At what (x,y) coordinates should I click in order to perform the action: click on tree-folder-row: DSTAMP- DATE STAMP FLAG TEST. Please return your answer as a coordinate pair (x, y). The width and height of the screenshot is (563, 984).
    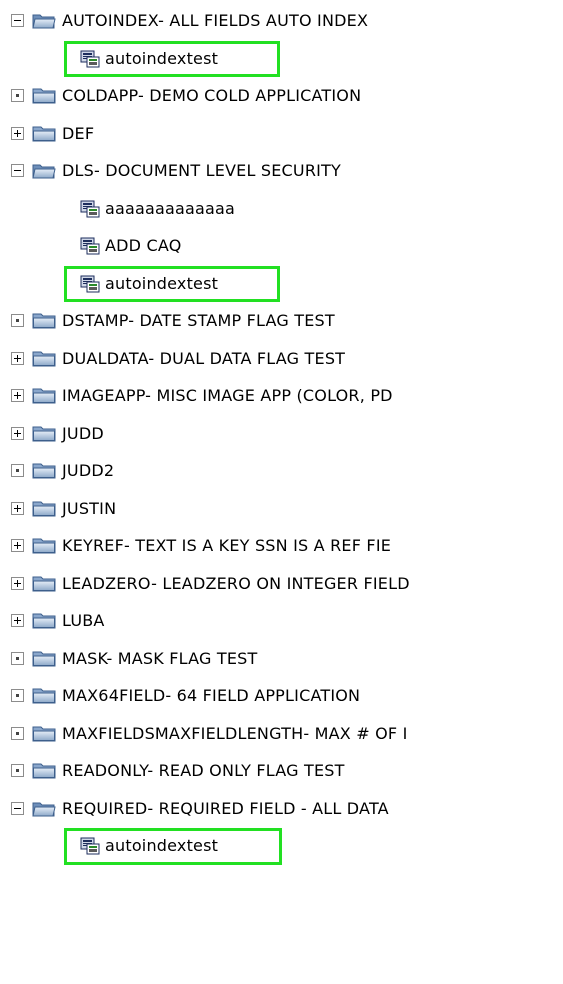
    Looking at the image, I should click on (281, 322).